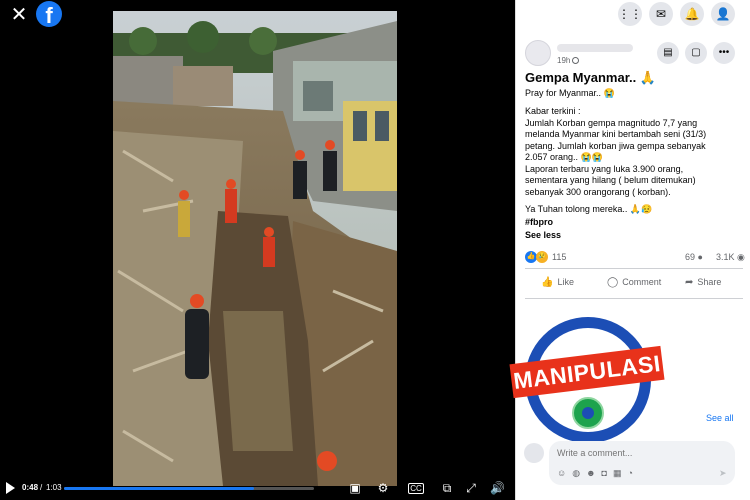 Image resolution: width=750 pixels, height=500 pixels. What do you see at coordinates (497, 488) in the screenshot?
I see `volume-icon: 🔊` at bounding box center [497, 488].